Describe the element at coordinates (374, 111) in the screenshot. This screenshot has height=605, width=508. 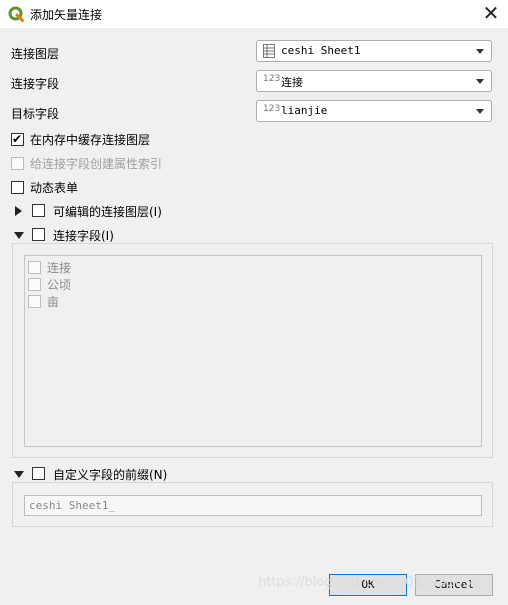
I see `target-field-select: 123 lianjie` at that location.